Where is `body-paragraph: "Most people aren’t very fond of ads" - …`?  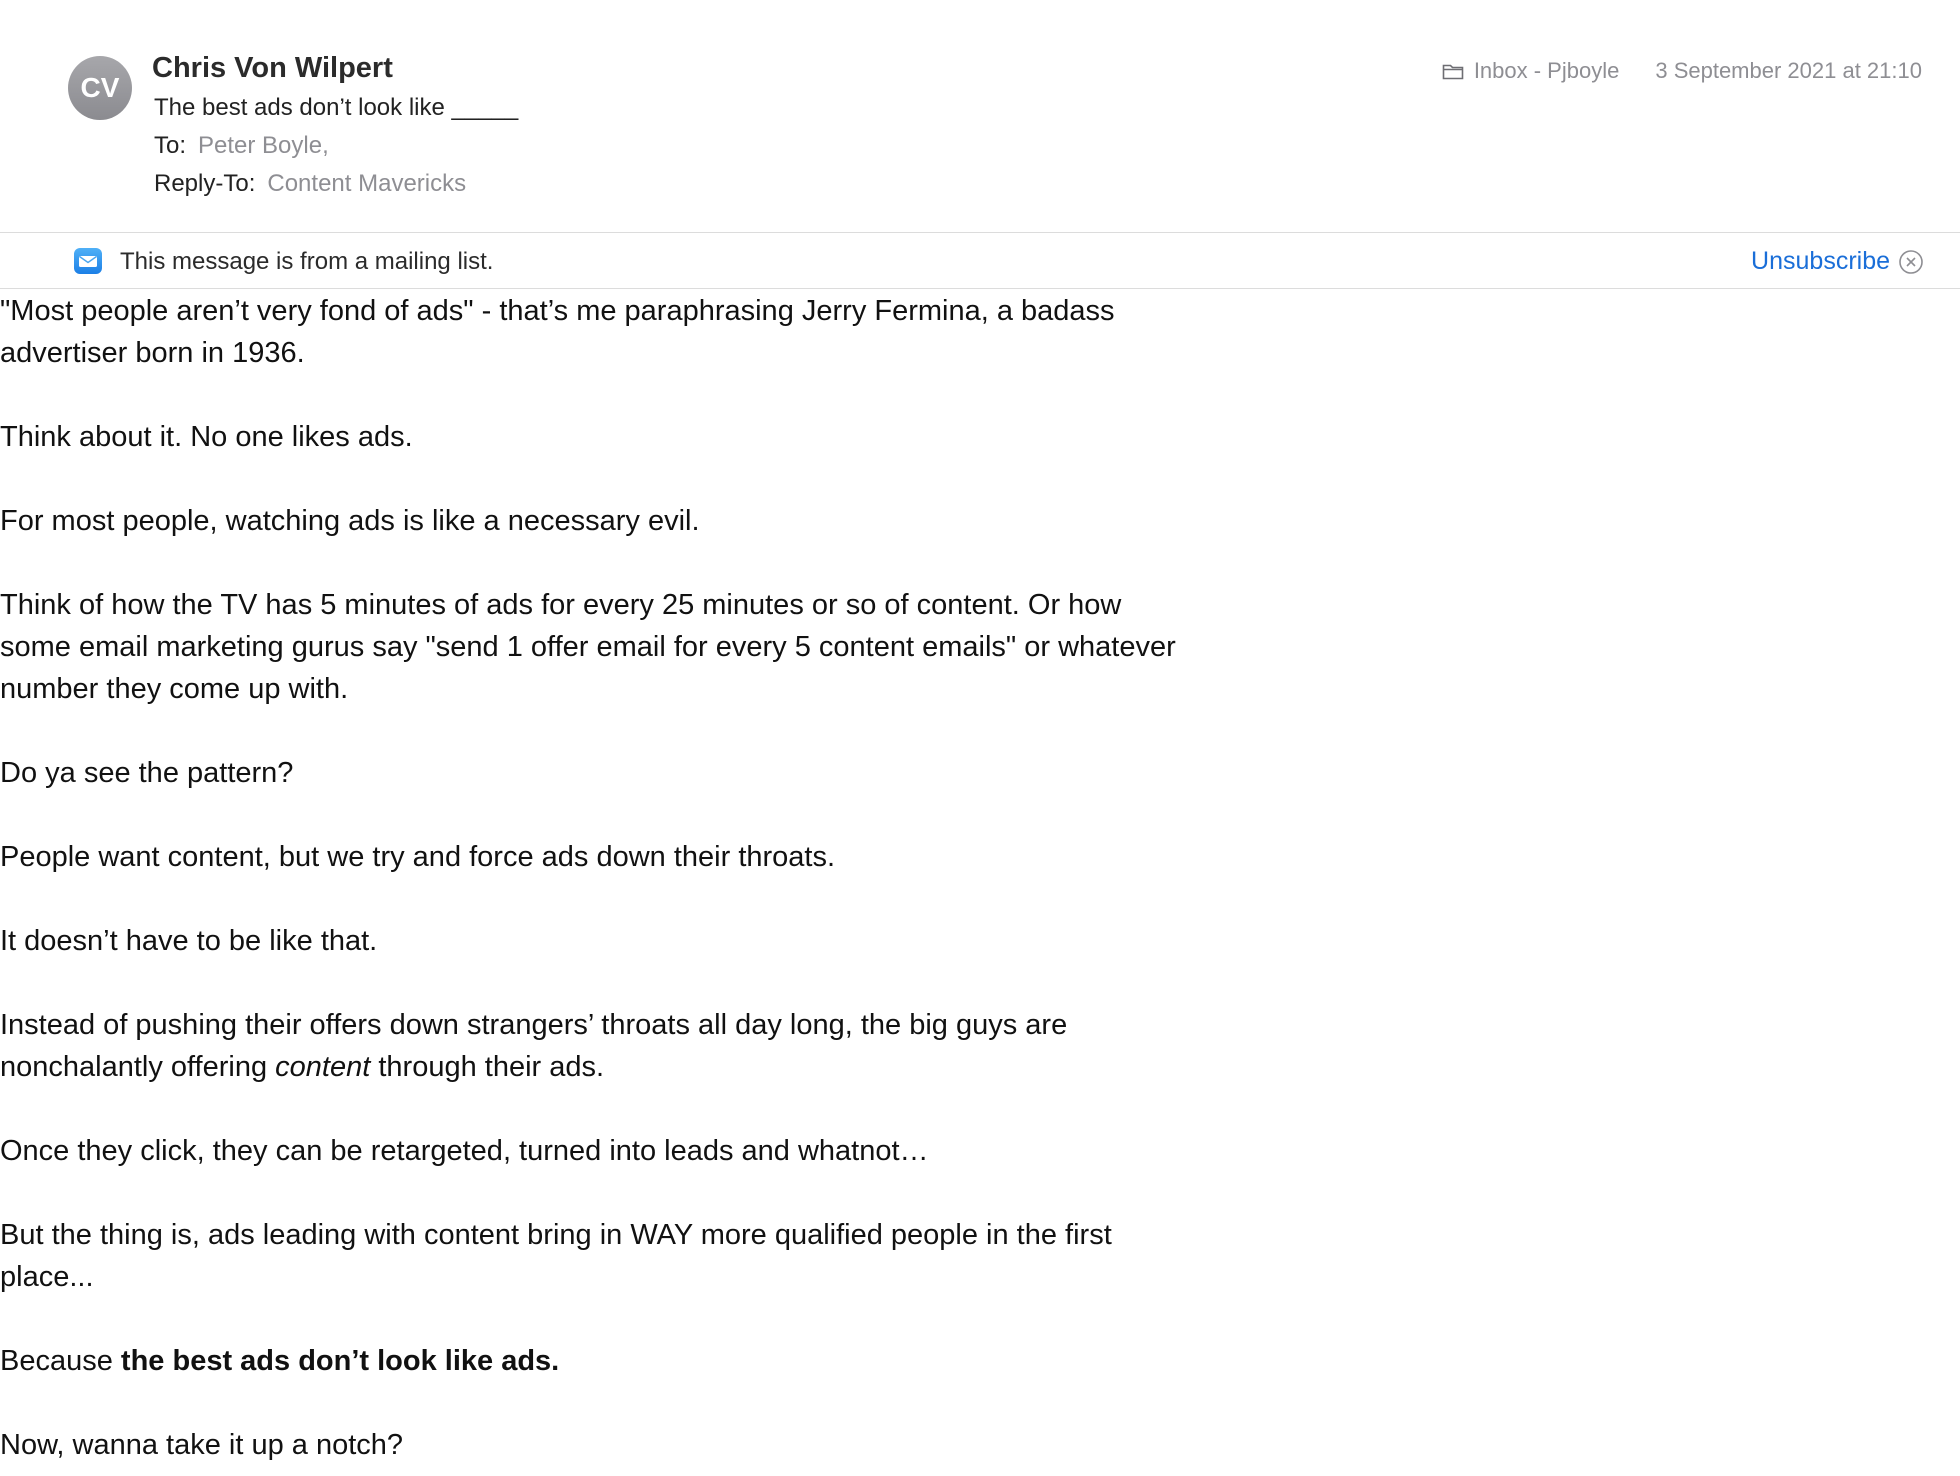
body-paragraph: "Most people aren’t very fond of ads" - … is located at coordinates (557, 332).